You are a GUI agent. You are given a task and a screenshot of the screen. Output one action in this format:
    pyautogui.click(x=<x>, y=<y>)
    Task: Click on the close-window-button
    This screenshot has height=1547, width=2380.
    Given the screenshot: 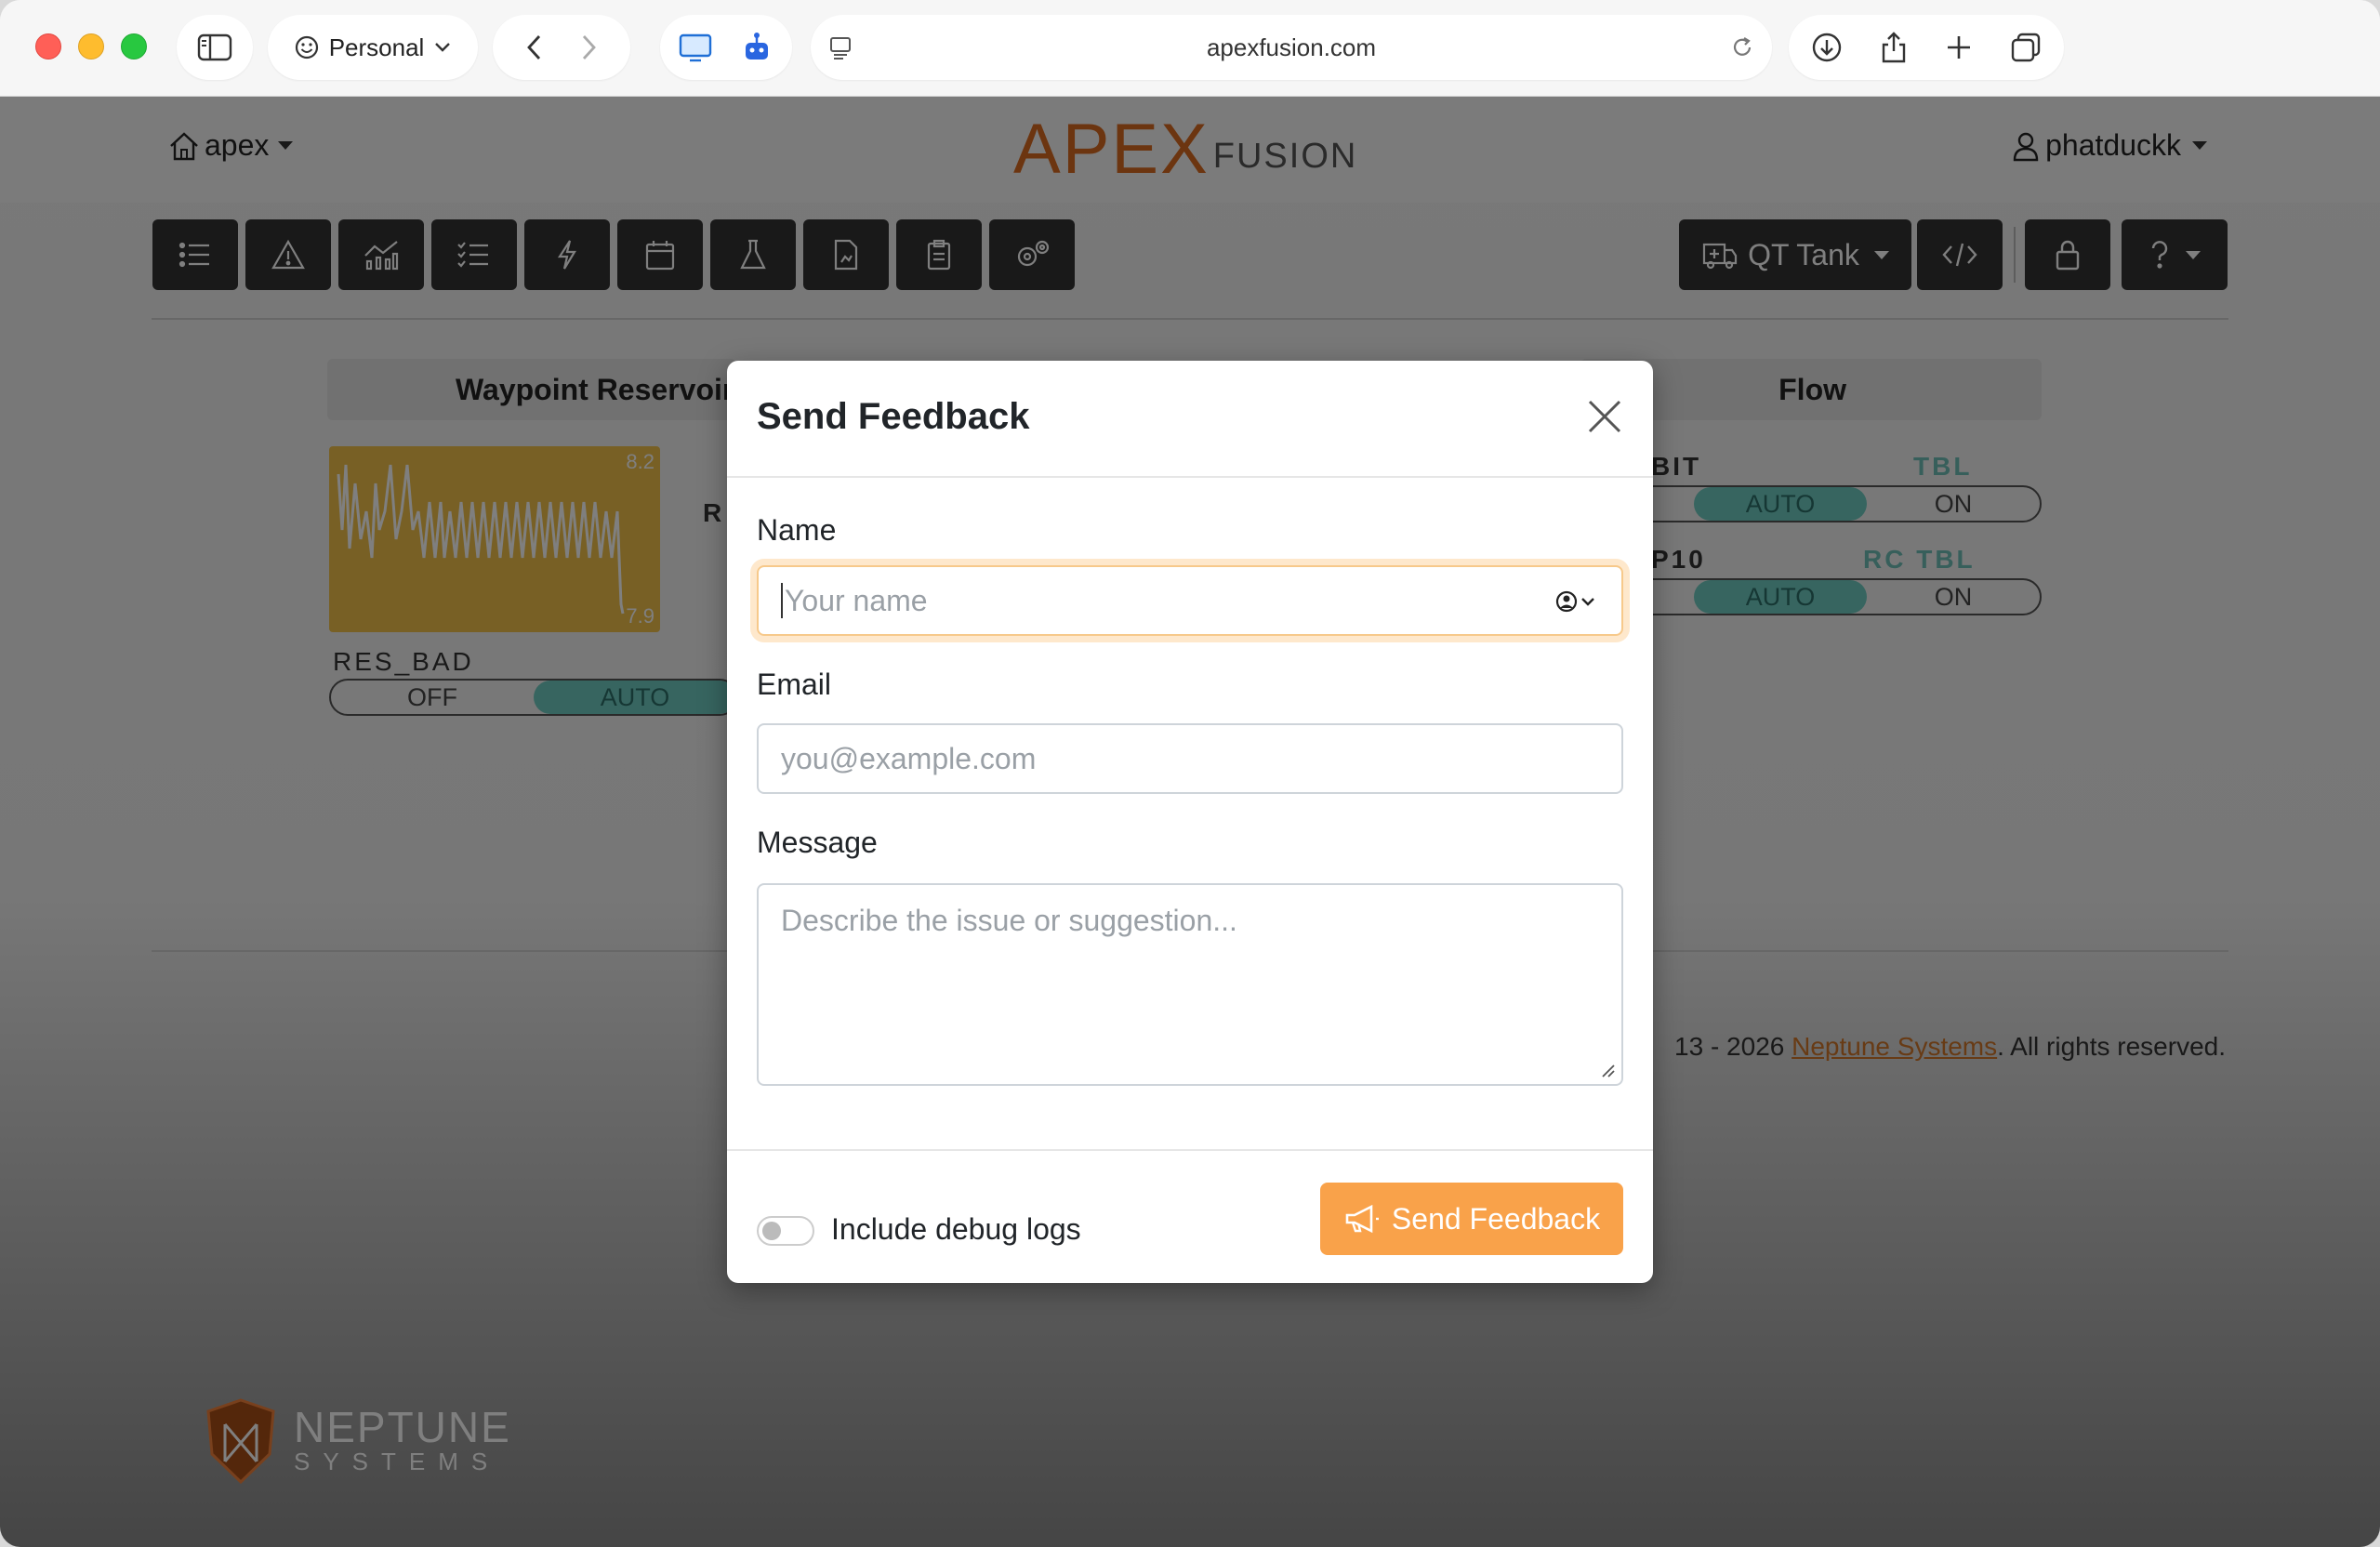 What is the action you would take?
    pyautogui.click(x=48, y=46)
    